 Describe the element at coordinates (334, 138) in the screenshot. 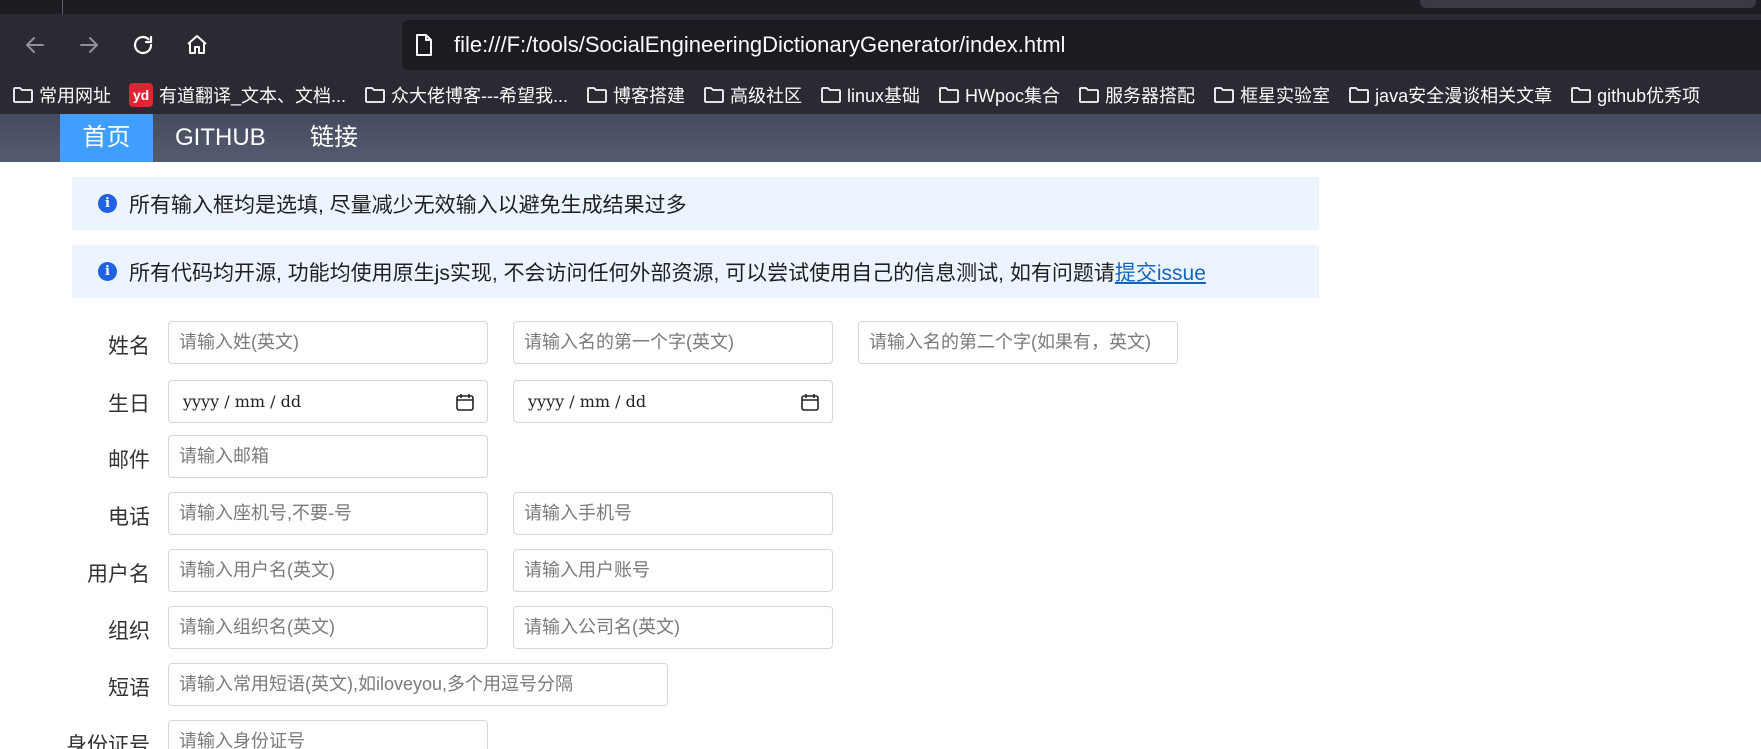

I see `nav-links: 链接` at that location.